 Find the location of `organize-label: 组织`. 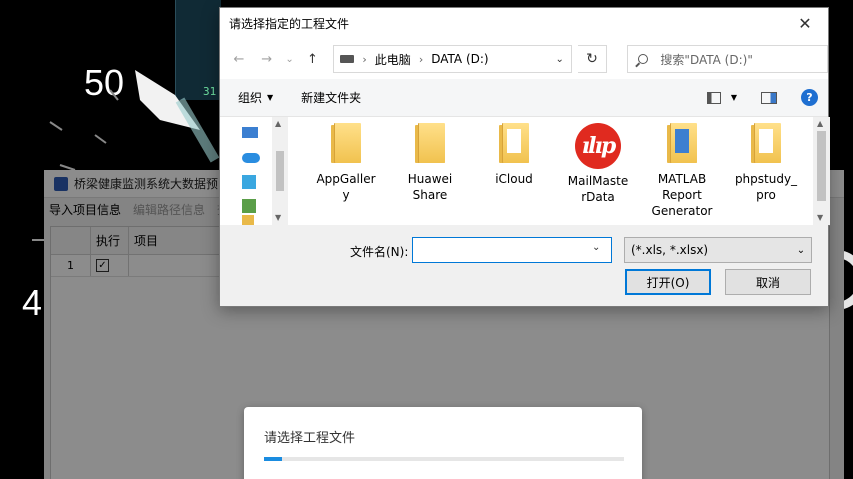

organize-label: 组织 is located at coordinates (250, 98).